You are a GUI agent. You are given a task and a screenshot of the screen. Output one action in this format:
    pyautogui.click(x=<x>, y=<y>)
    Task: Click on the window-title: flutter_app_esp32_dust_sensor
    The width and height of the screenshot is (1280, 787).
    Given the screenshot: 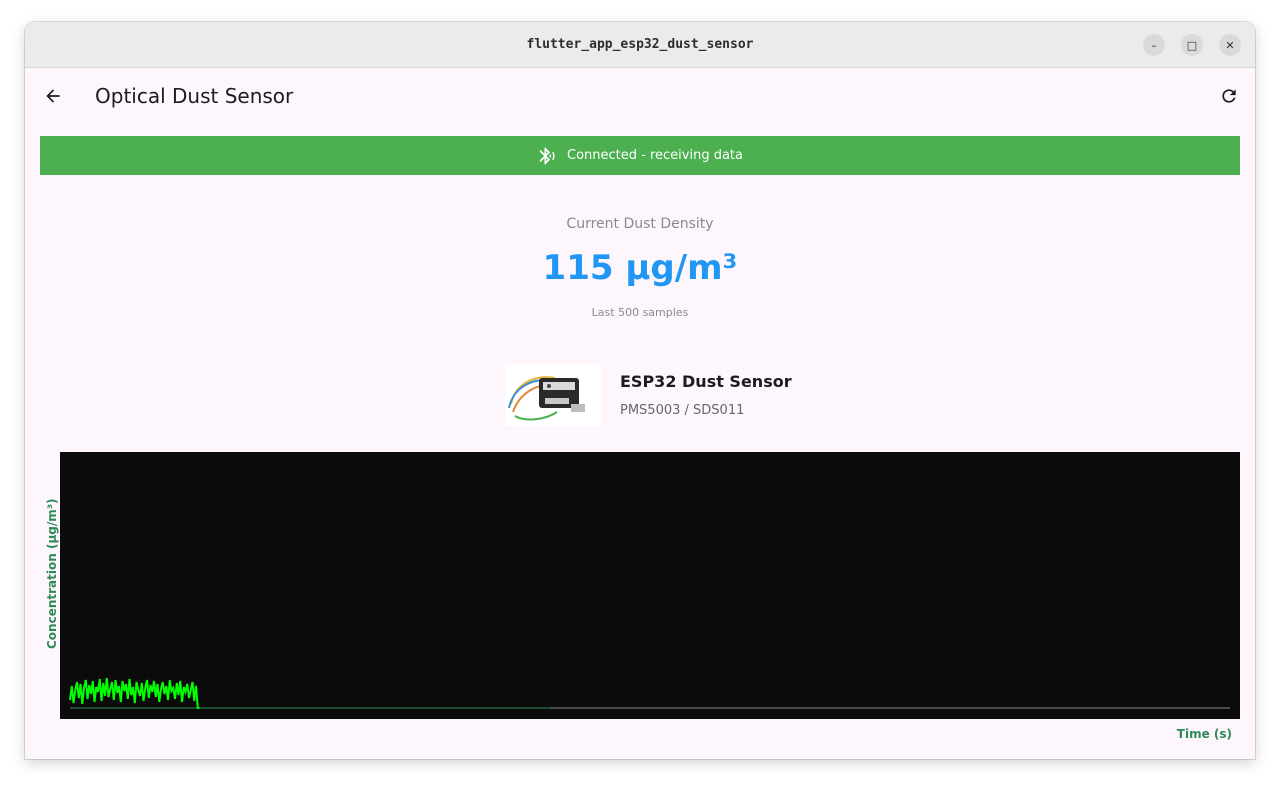 What is the action you would take?
    pyautogui.click(x=640, y=44)
    